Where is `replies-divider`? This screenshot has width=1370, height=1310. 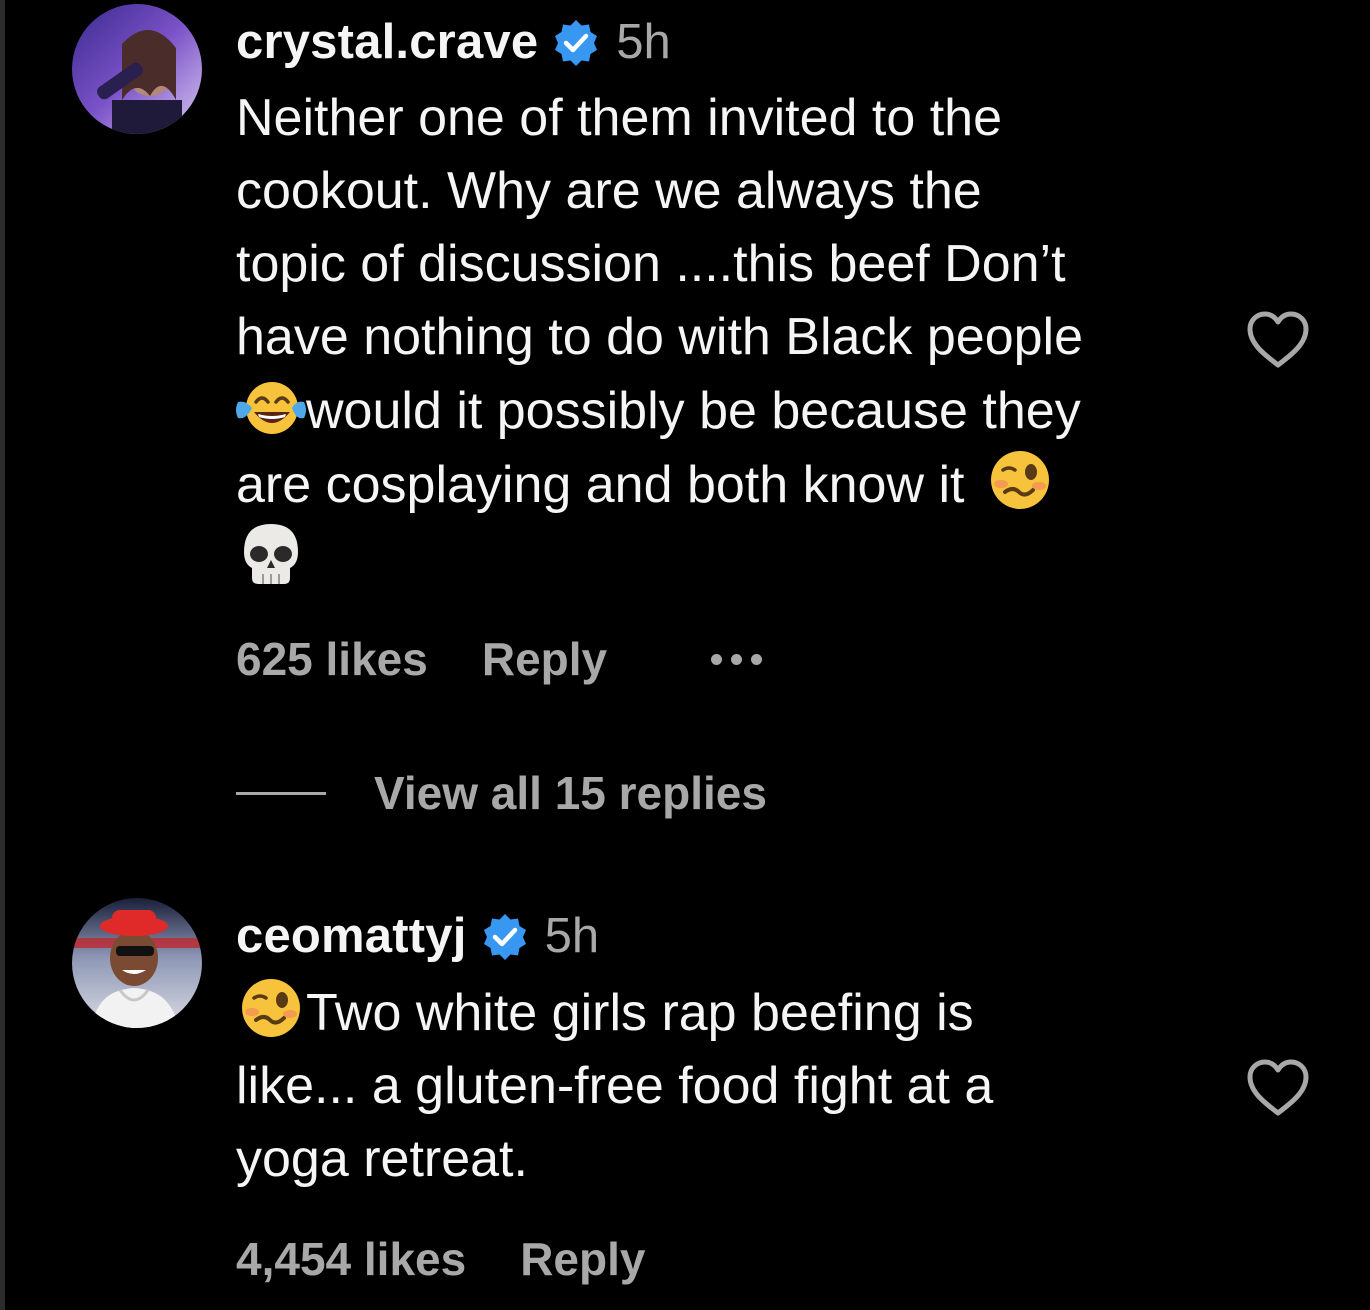
replies-divider is located at coordinates (281, 793).